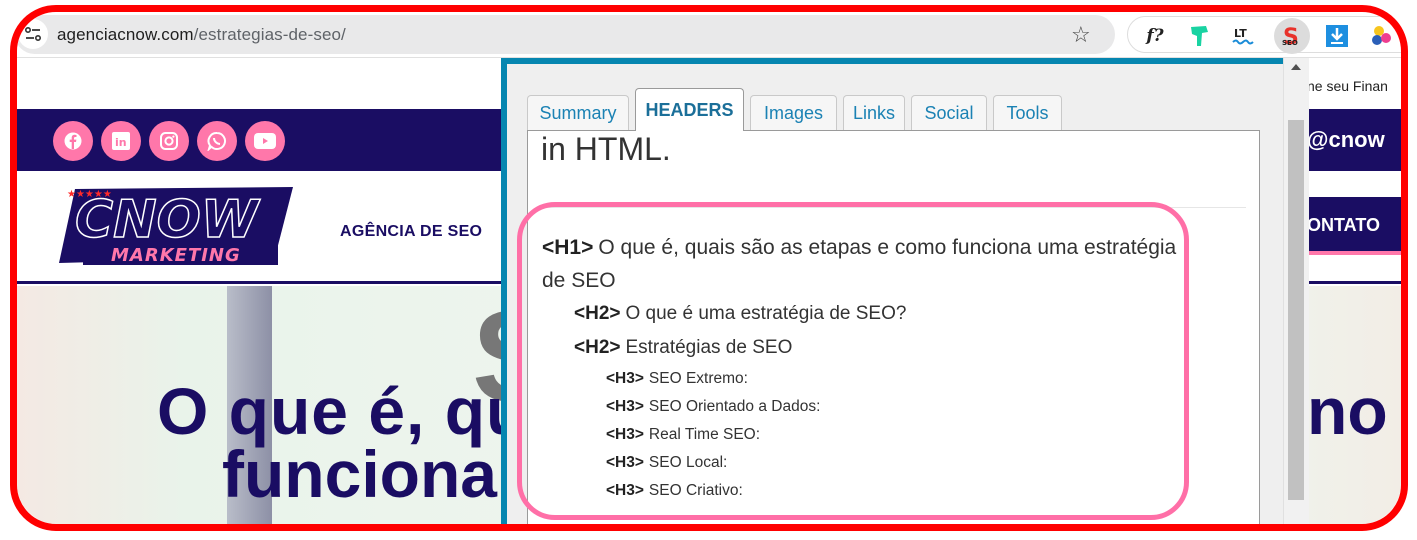 This screenshot has width=1417, height=540. I want to click on tab-headers: HEADERS, so click(689, 109).